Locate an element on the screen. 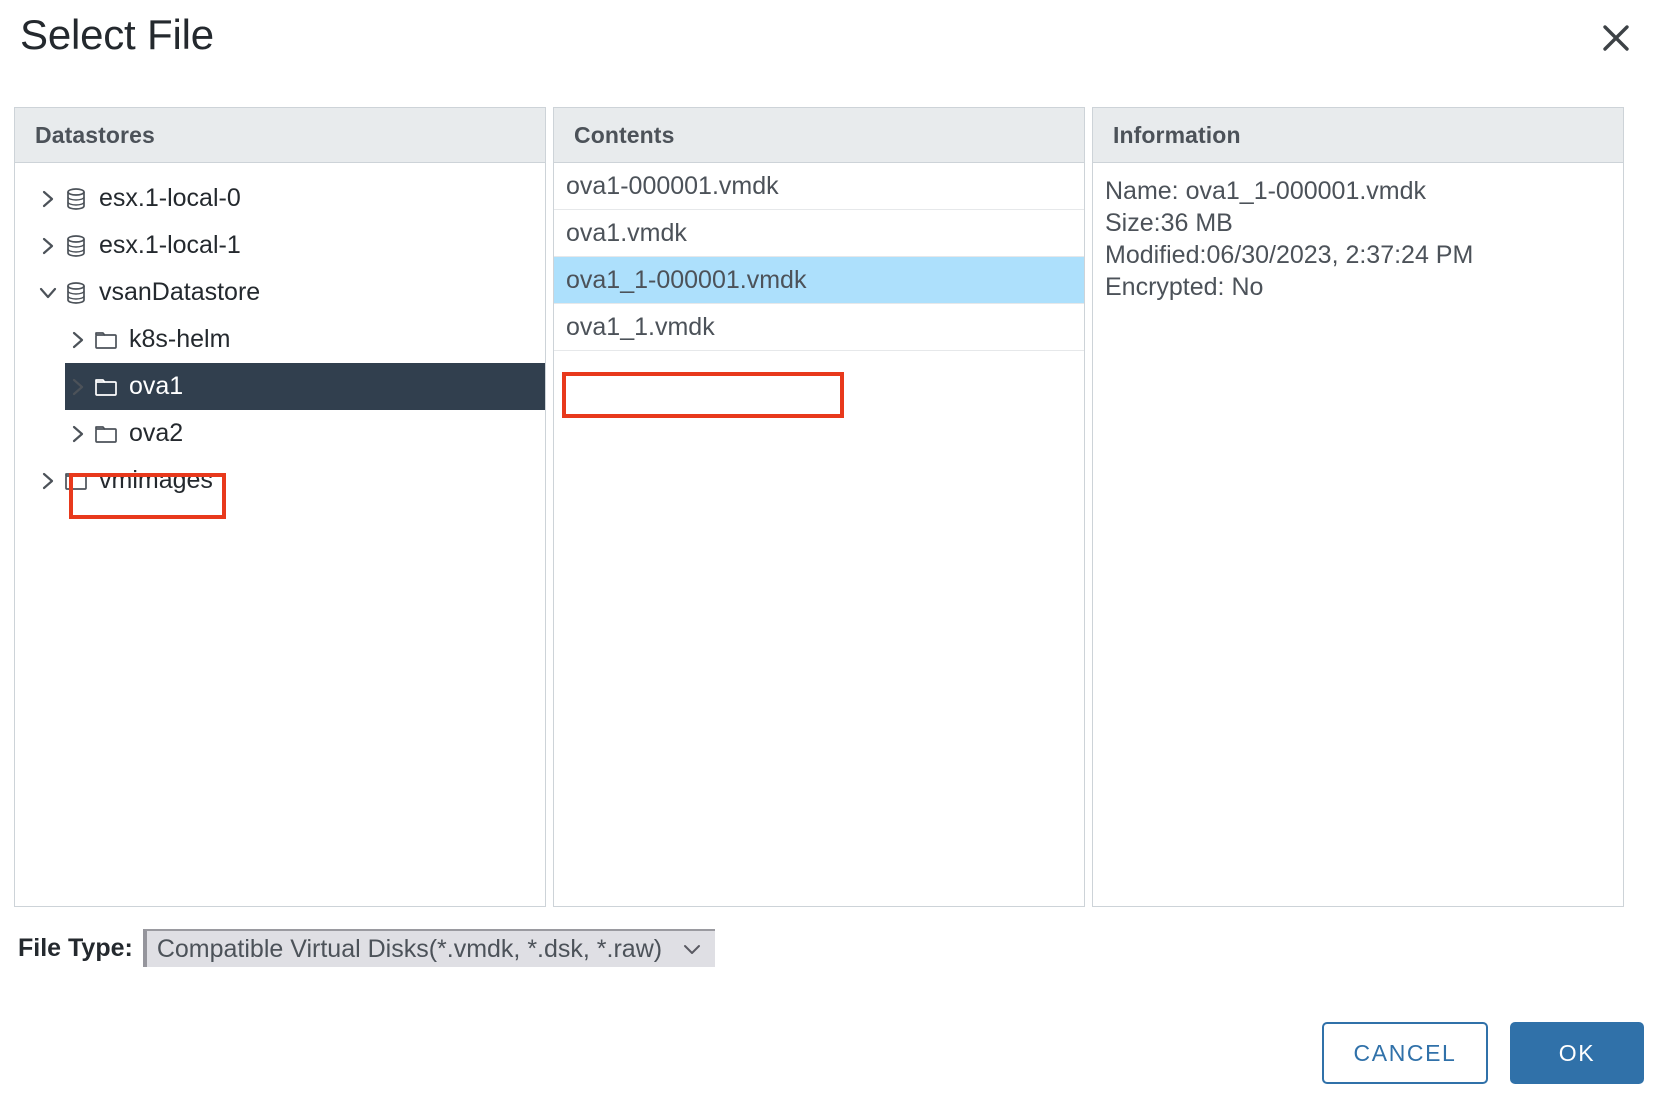 This screenshot has height=1102, width=1666. ok-button: OK is located at coordinates (1577, 1053).